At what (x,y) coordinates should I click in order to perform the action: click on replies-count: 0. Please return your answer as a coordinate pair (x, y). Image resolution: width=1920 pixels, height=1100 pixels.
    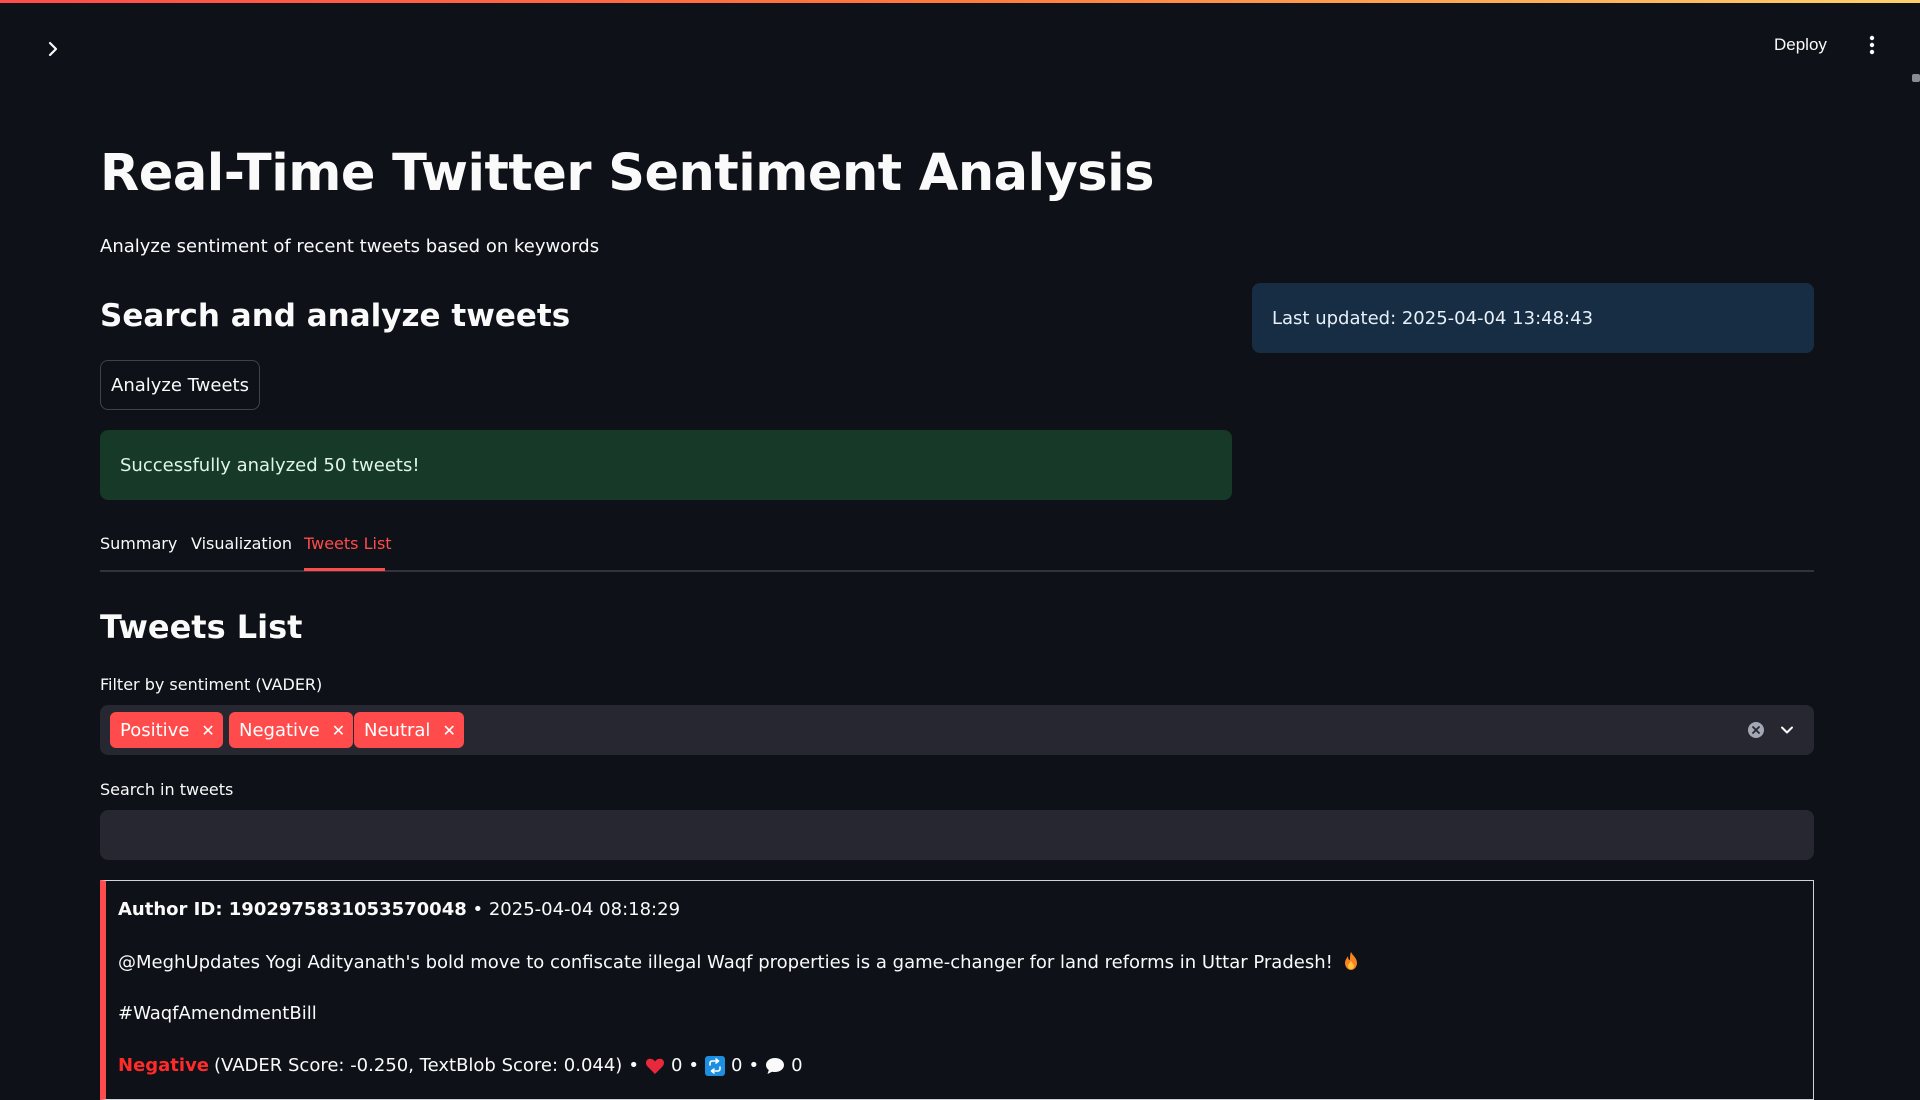
    Looking at the image, I should click on (797, 1065).